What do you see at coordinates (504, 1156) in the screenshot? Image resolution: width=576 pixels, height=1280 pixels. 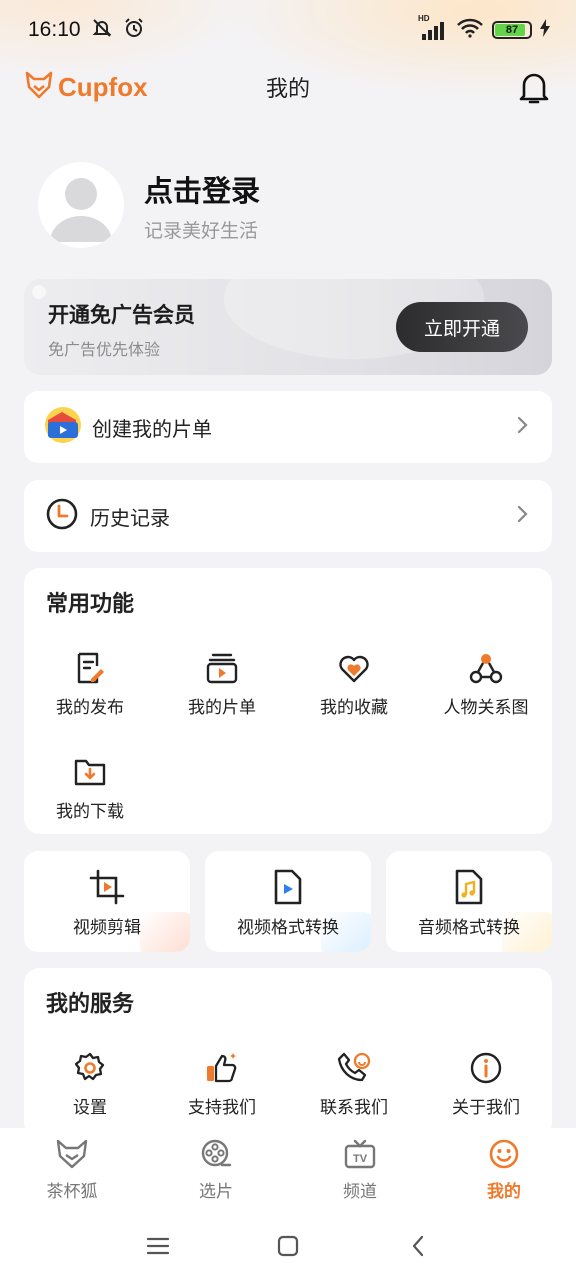 I see `smile-icon` at bounding box center [504, 1156].